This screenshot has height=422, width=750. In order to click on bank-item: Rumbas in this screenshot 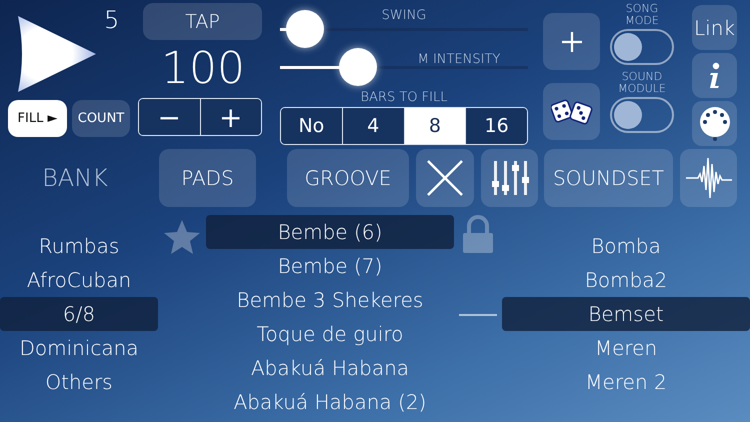, I will do `click(79, 246)`.